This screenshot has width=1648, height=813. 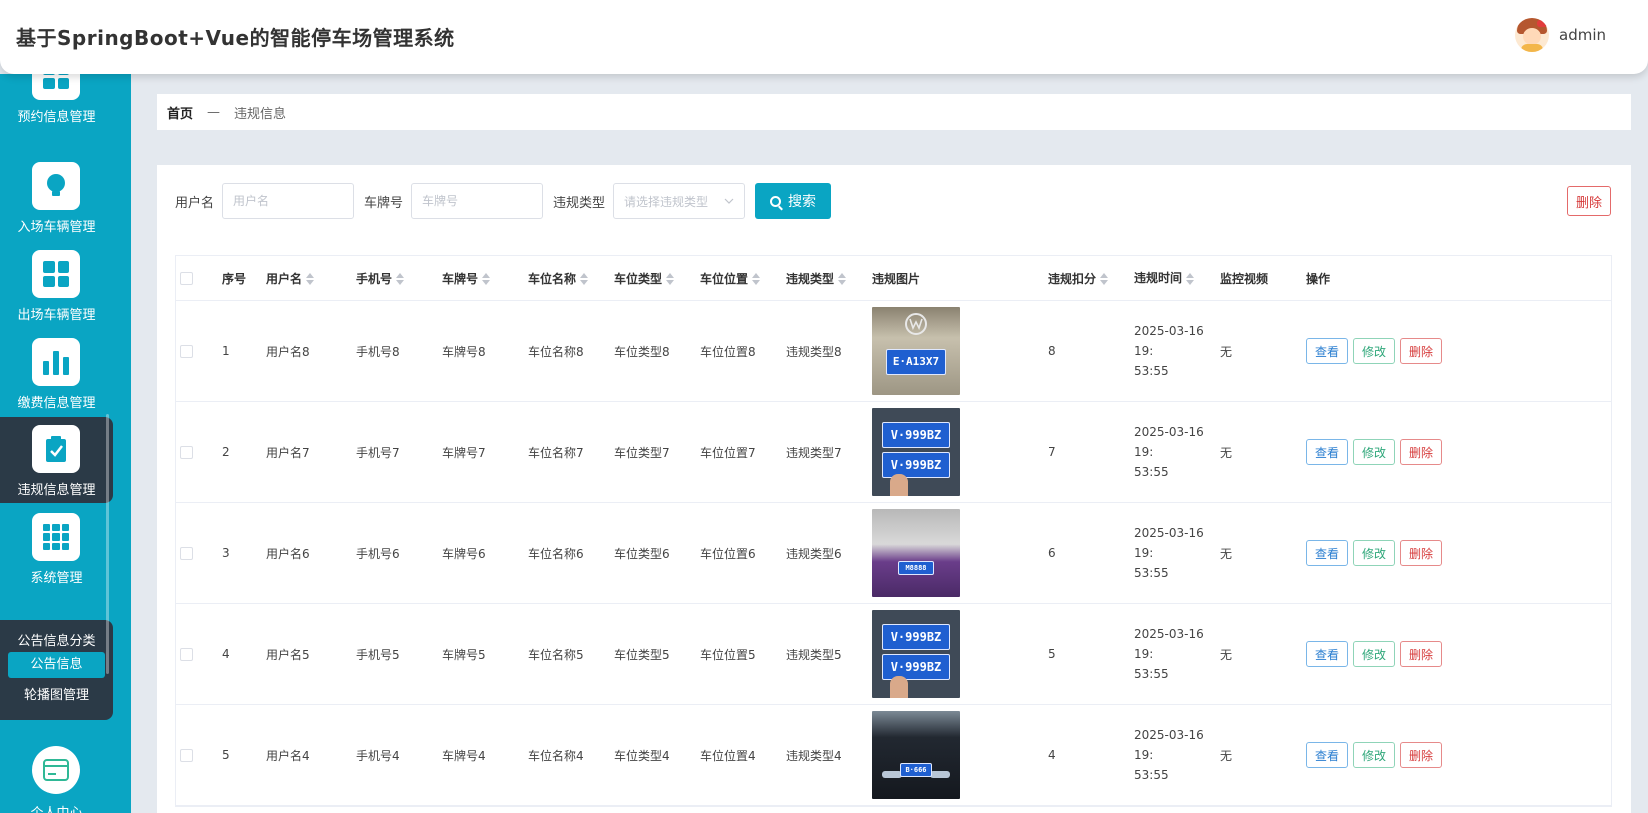 I want to click on bulk-delete-button: 删除, so click(x=1588, y=201).